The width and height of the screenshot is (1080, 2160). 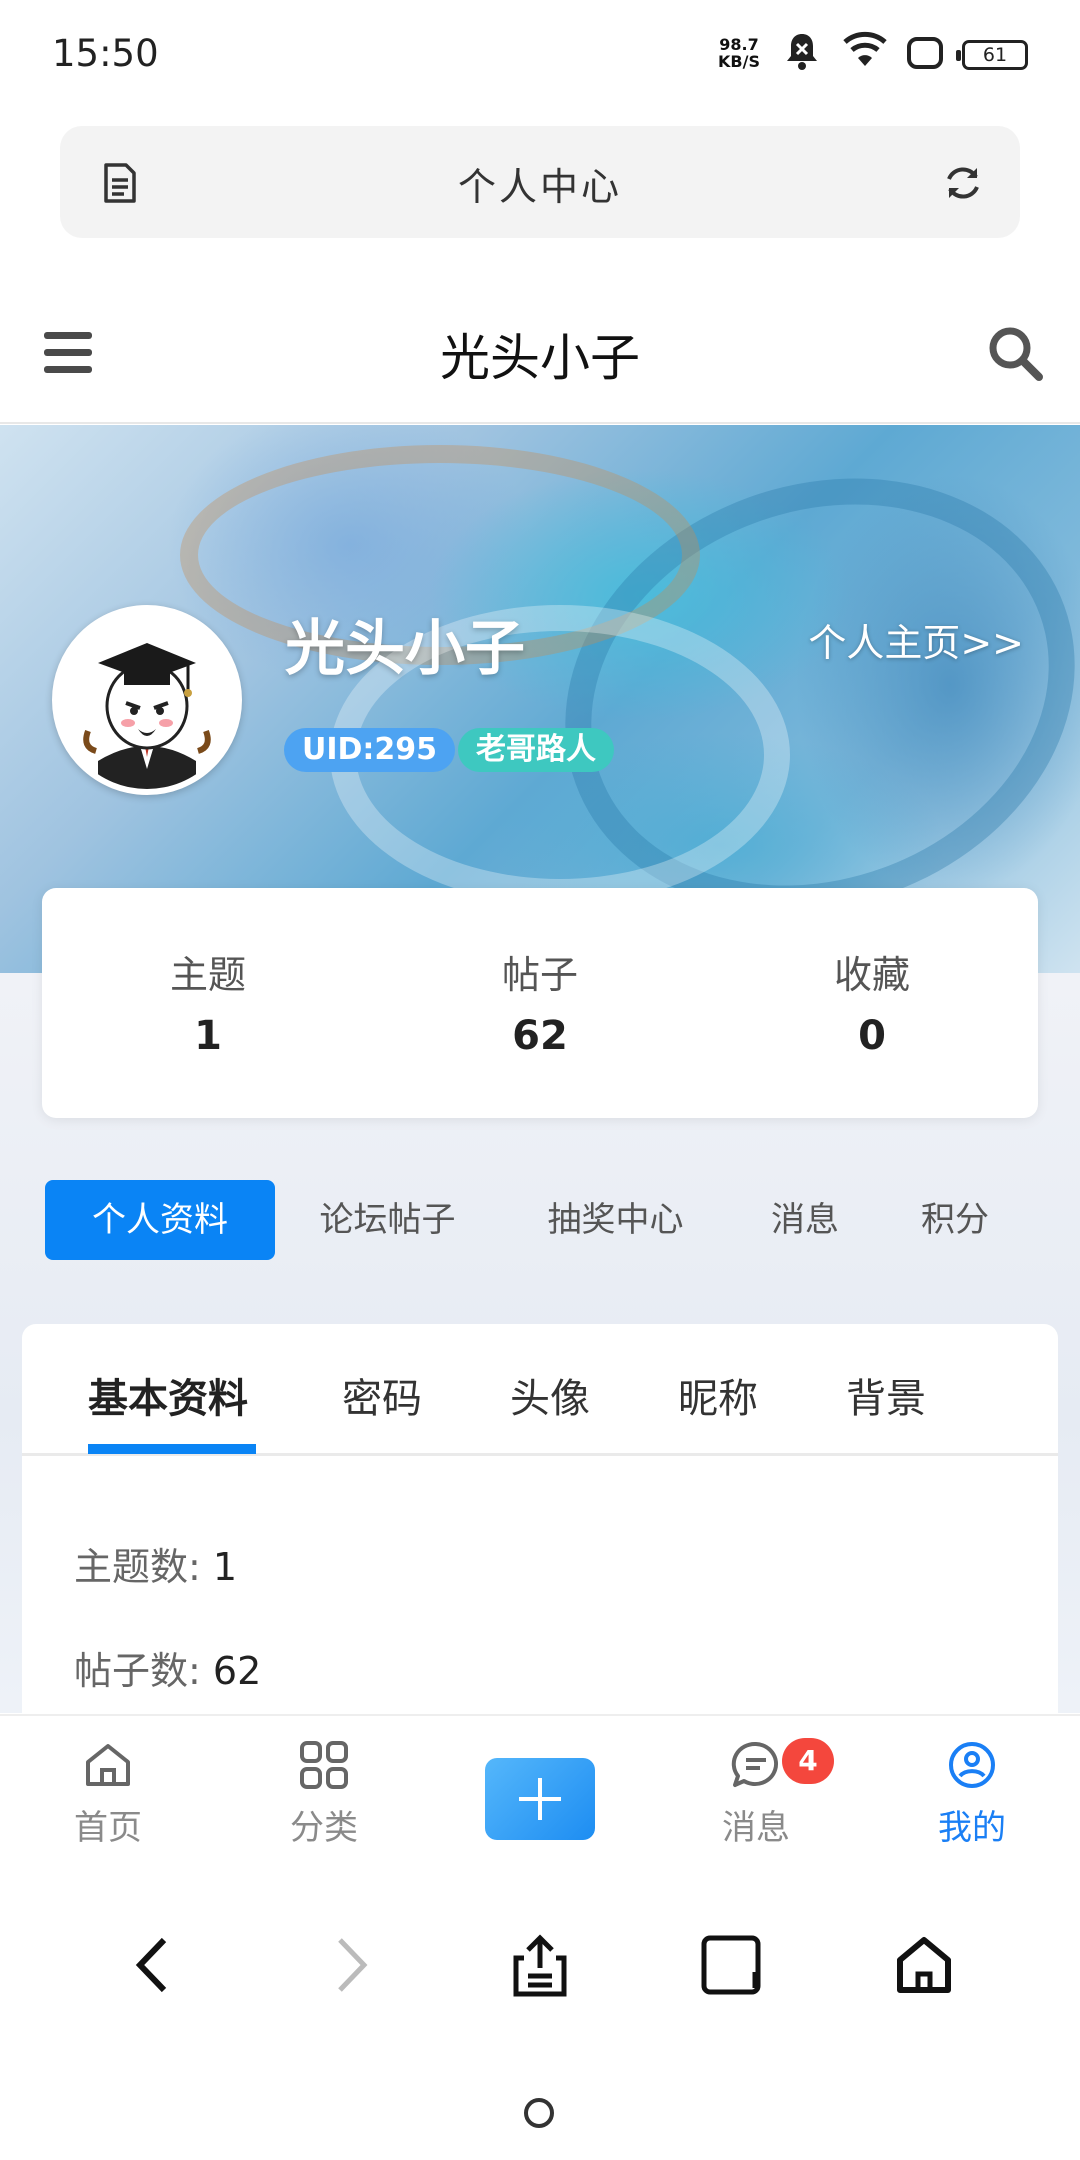 I want to click on forward-icon, so click(x=351, y=1965).